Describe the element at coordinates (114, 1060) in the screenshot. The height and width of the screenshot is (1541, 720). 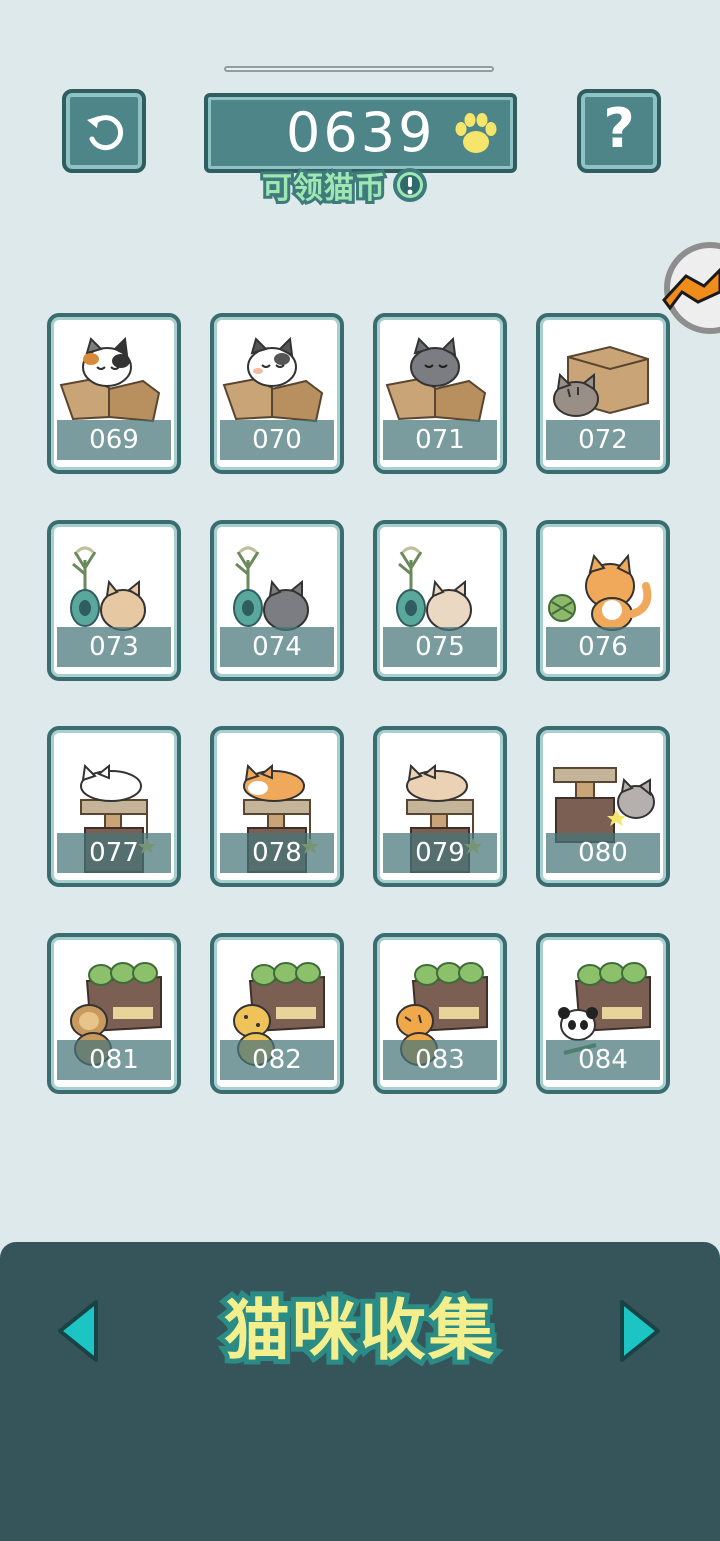
I see `card-number: 081` at that location.